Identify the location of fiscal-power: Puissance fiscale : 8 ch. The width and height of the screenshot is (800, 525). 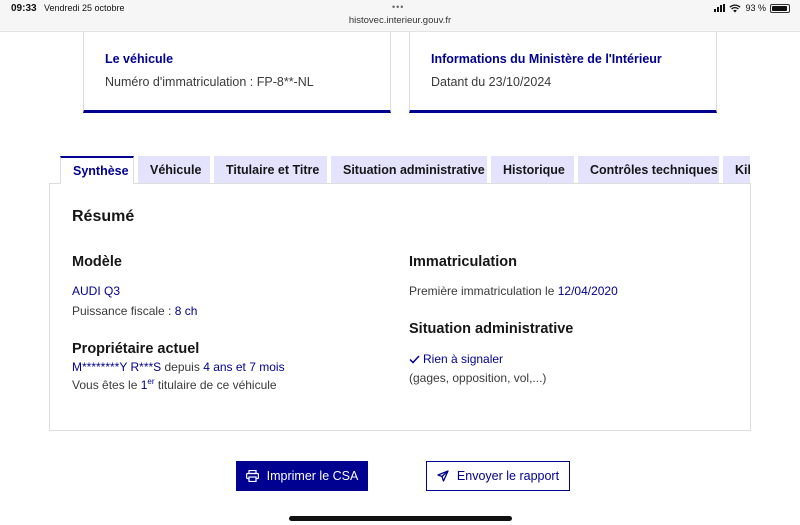
(134, 311).